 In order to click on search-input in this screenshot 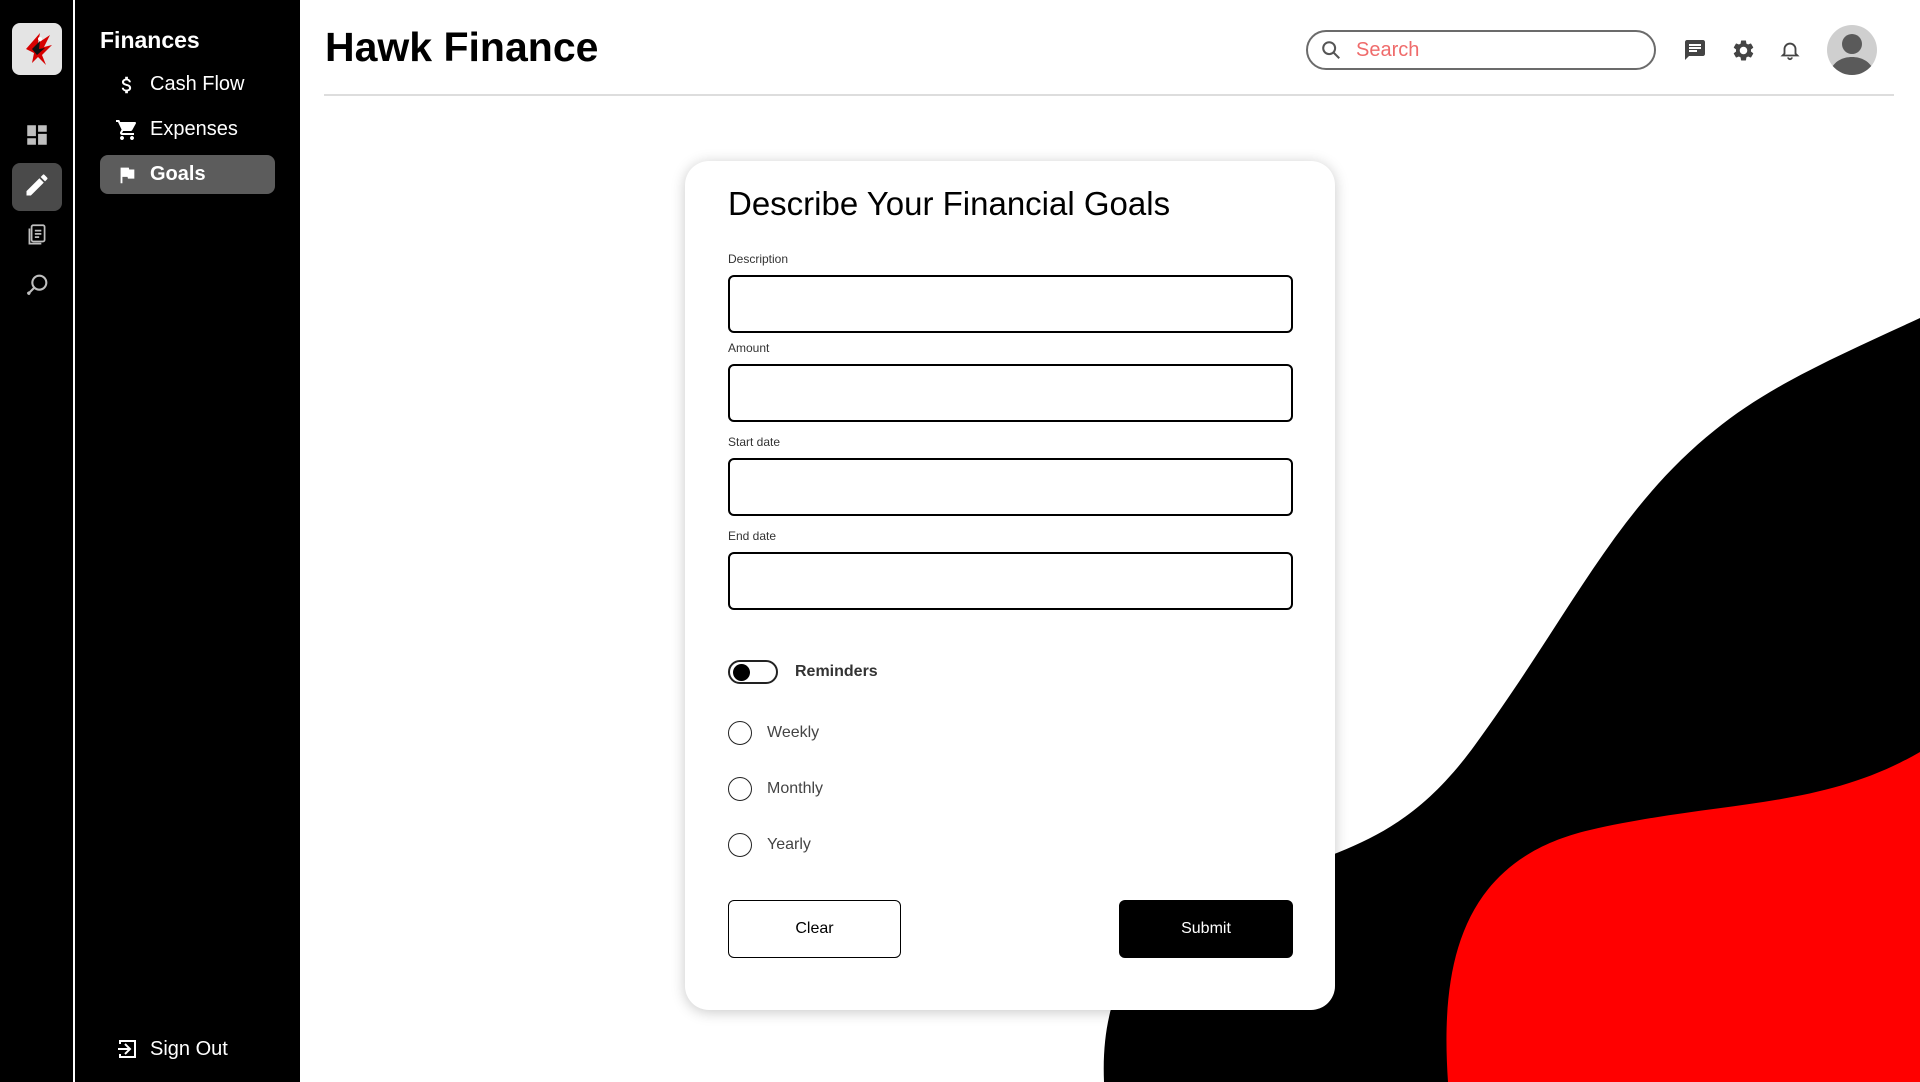, I will do `click(1491, 50)`.